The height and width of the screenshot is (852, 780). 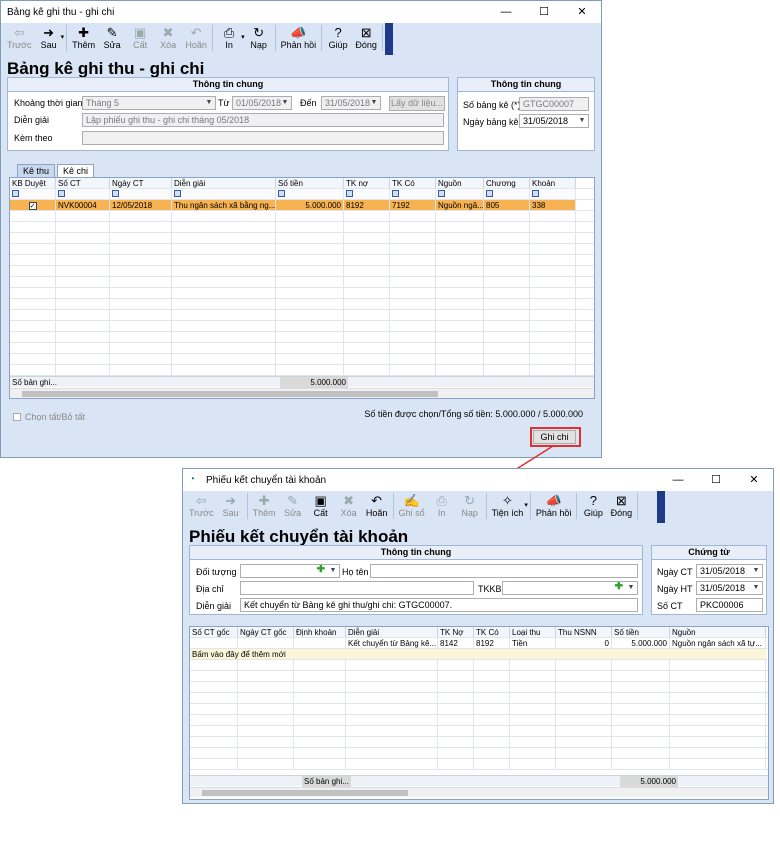 What do you see at coordinates (533, 643) in the screenshot?
I see `grid-cell: Tiền` at bounding box center [533, 643].